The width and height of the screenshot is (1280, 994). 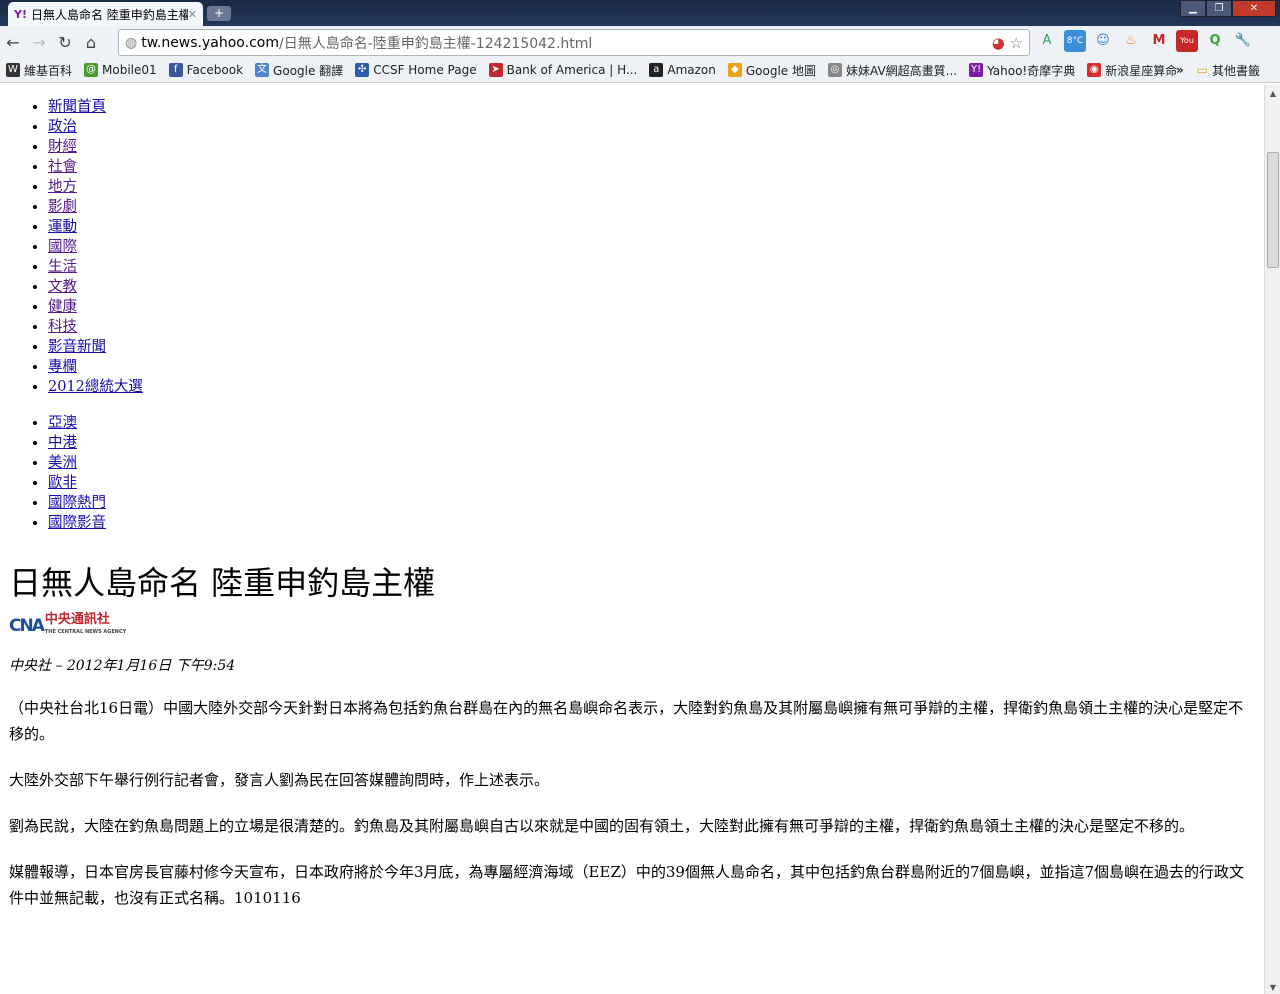 What do you see at coordinates (1047, 41) in the screenshot?
I see `translate-extension-icon: A` at bounding box center [1047, 41].